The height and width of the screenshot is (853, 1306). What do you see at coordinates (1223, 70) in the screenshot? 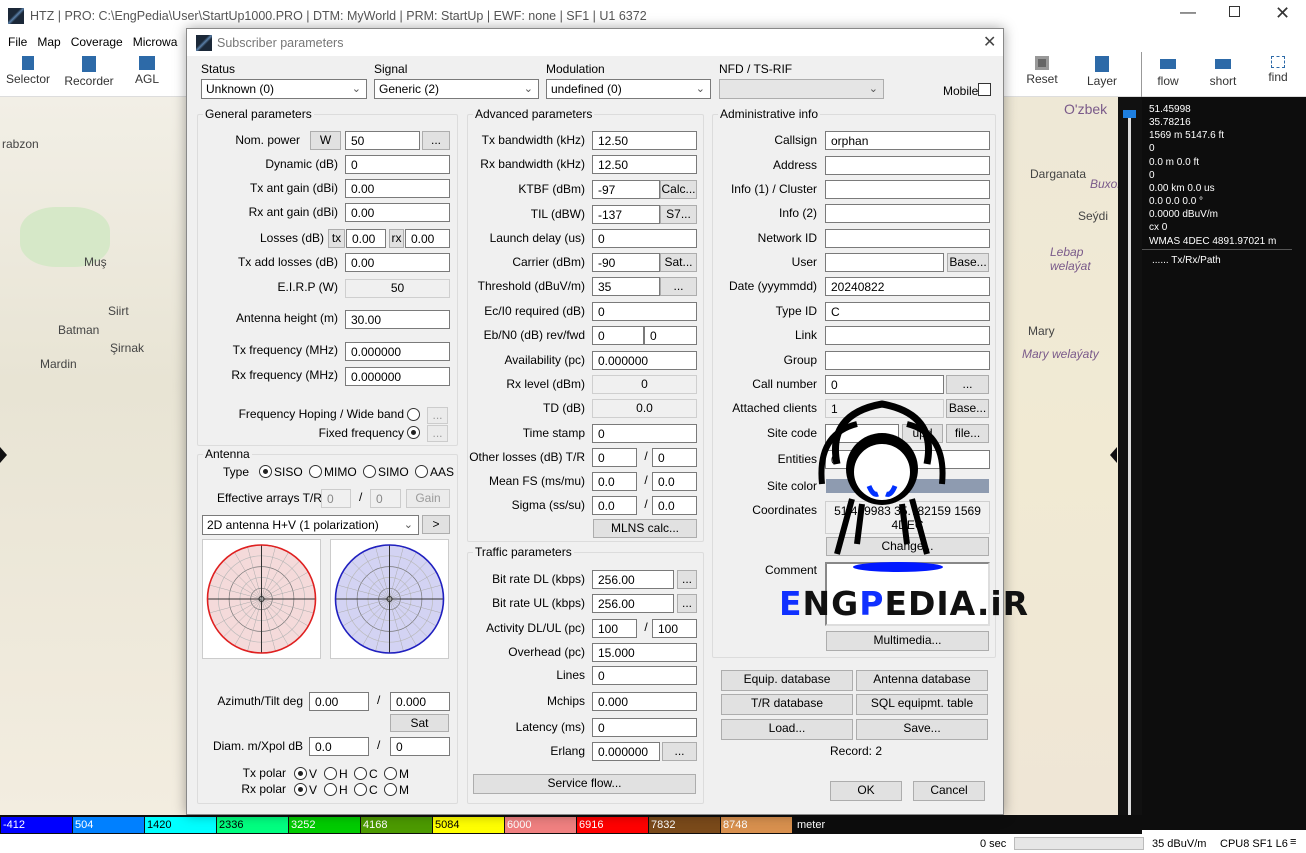
I see `short-button: short` at bounding box center [1223, 70].